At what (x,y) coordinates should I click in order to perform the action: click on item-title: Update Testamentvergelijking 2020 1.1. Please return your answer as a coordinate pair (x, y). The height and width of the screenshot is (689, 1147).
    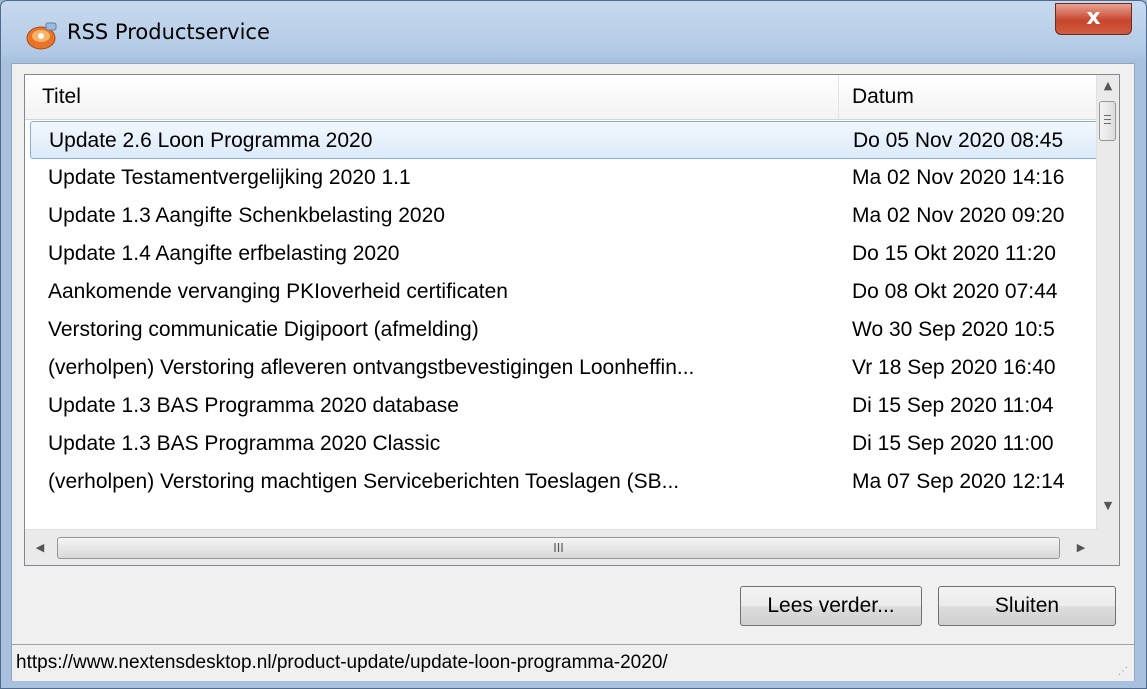
    Looking at the image, I should click on (229, 177).